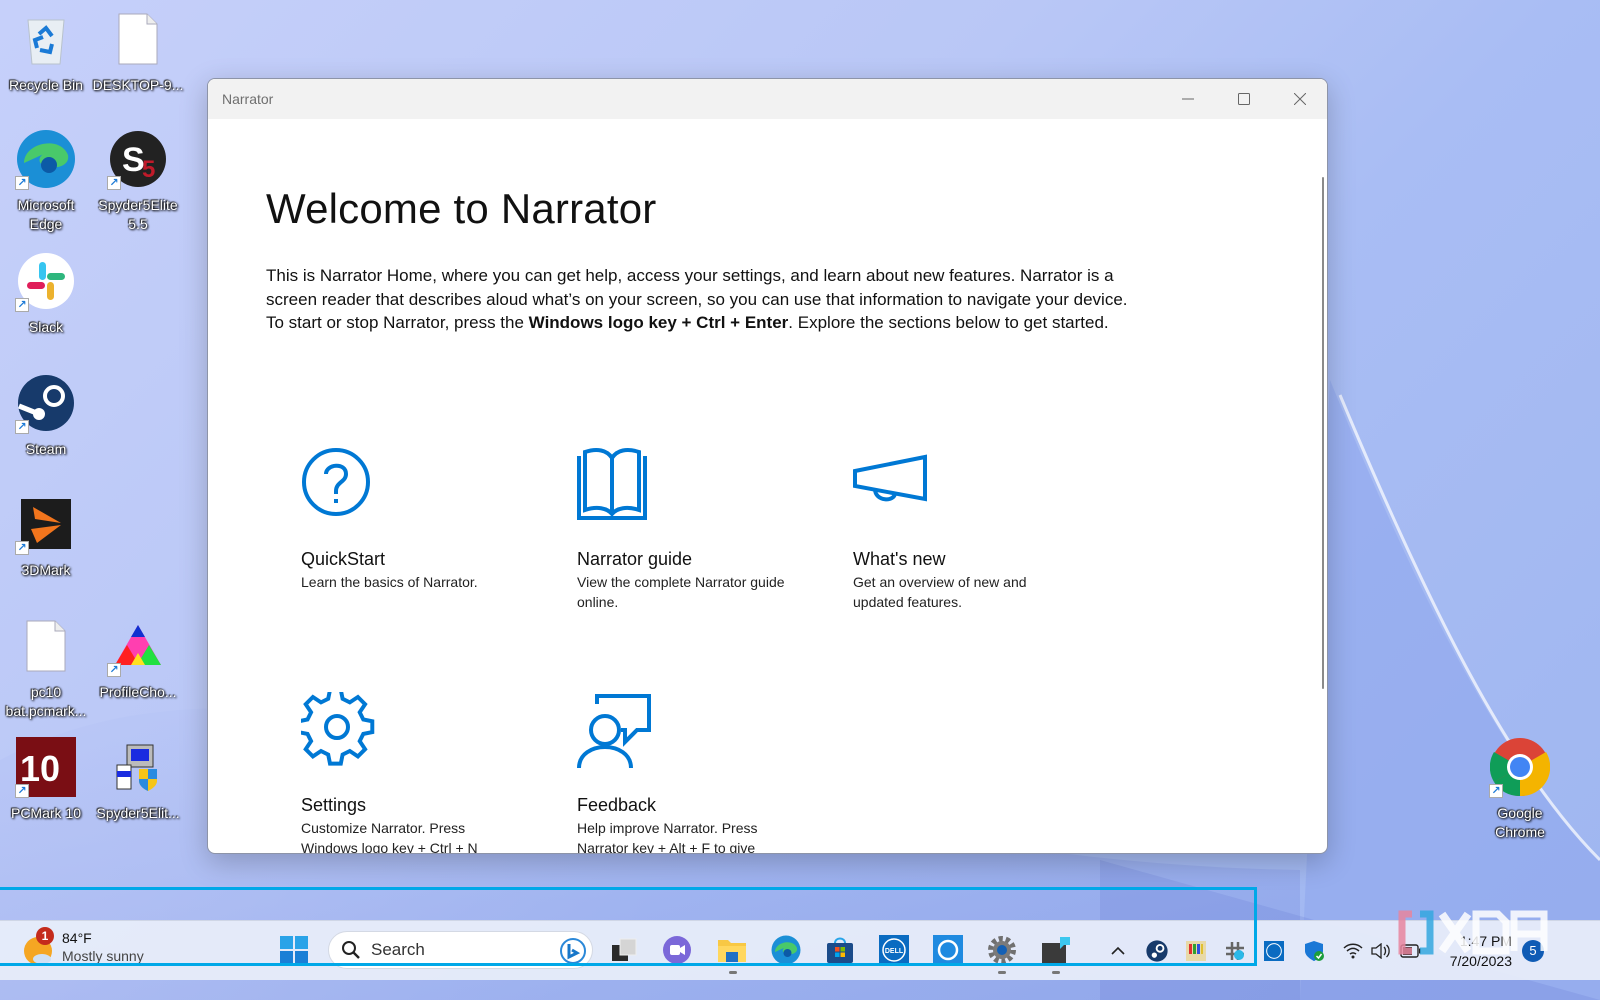 The height and width of the screenshot is (1000, 1600). I want to click on alexa-icon, so click(948, 950).